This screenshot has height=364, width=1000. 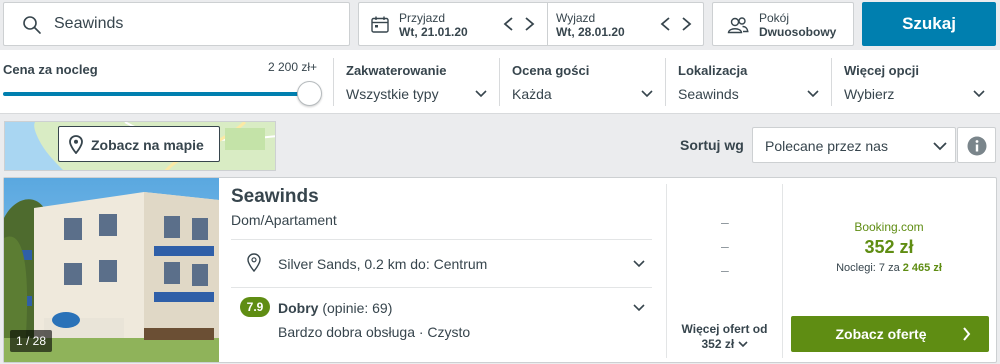 What do you see at coordinates (532, 94) in the screenshot?
I see `filter-value: Każda` at bounding box center [532, 94].